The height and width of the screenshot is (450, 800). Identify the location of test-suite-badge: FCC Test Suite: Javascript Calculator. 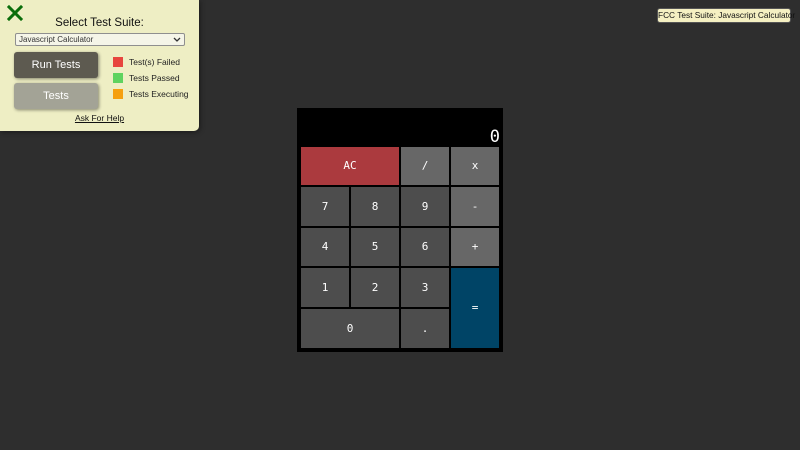
(726, 15).